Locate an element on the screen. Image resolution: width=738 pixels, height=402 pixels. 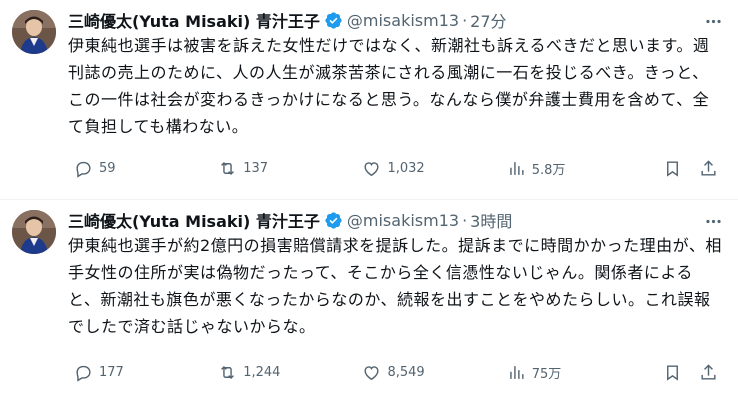
reply-count: 177 is located at coordinates (111, 372).